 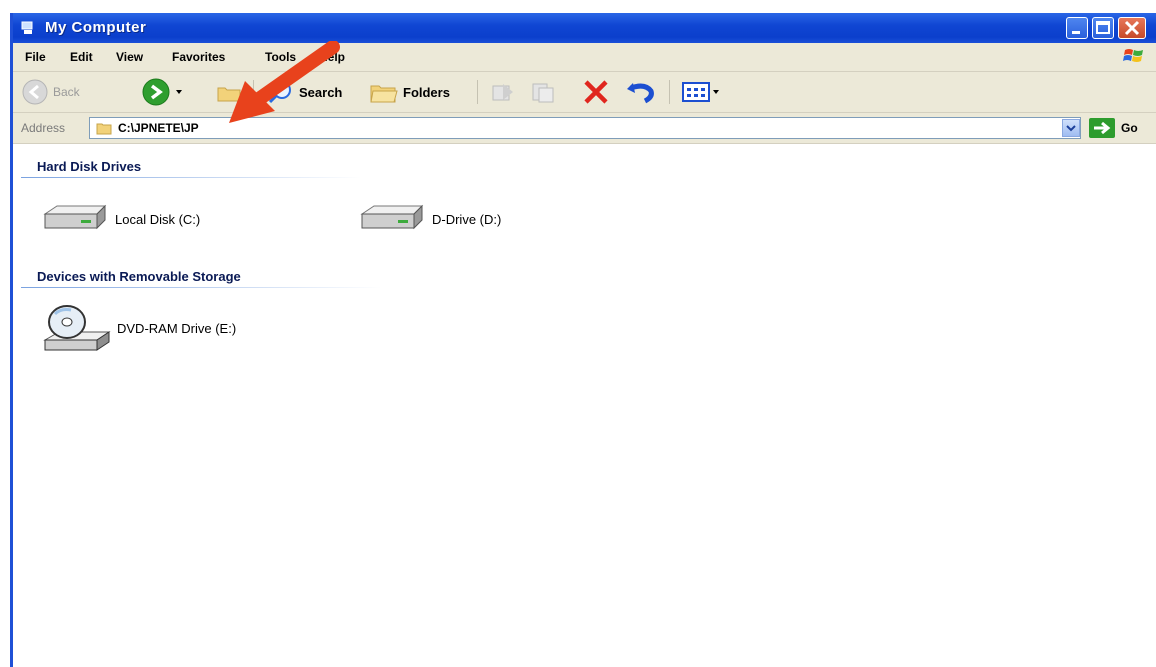 I want to click on drive-dvd-ram-e: DVD-RAM Drive (E:), so click(x=138, y=328).